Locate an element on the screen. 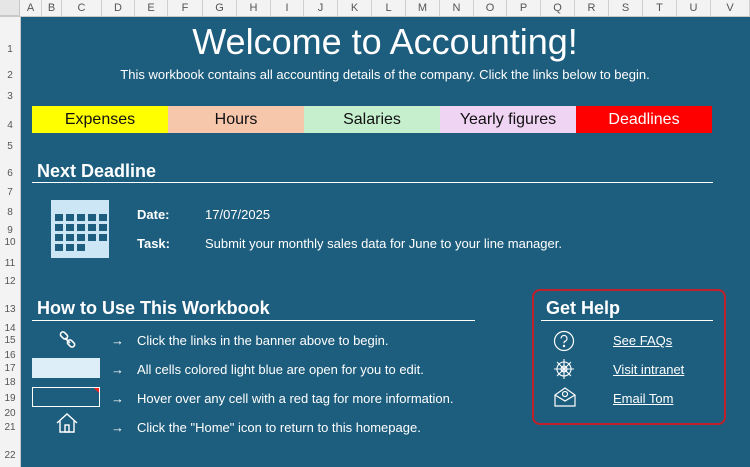 Image resolution: width=750 pixels, height=467 pixels. column-header: G is located at coordinates (220, 8).